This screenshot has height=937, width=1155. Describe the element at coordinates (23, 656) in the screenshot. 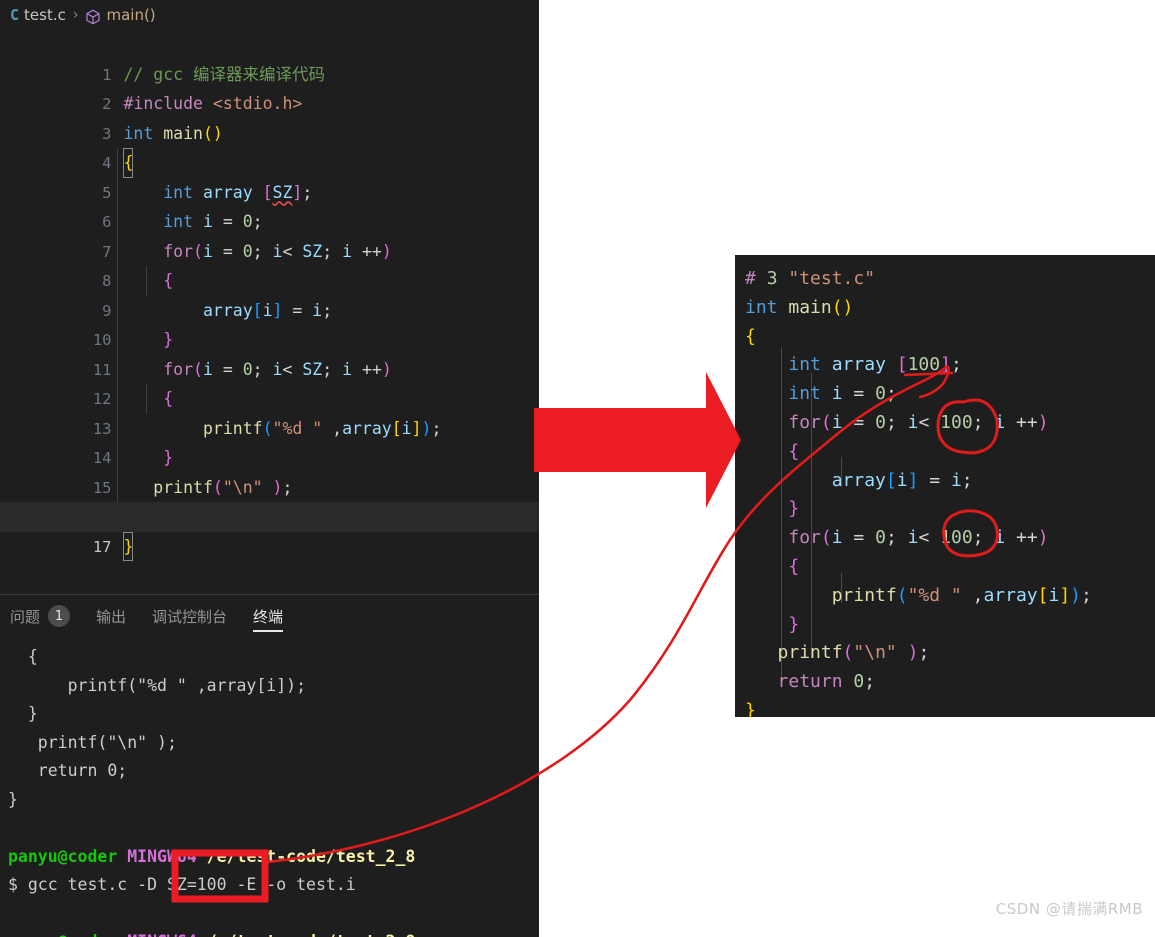

I see `terminal-line: {` at that location.